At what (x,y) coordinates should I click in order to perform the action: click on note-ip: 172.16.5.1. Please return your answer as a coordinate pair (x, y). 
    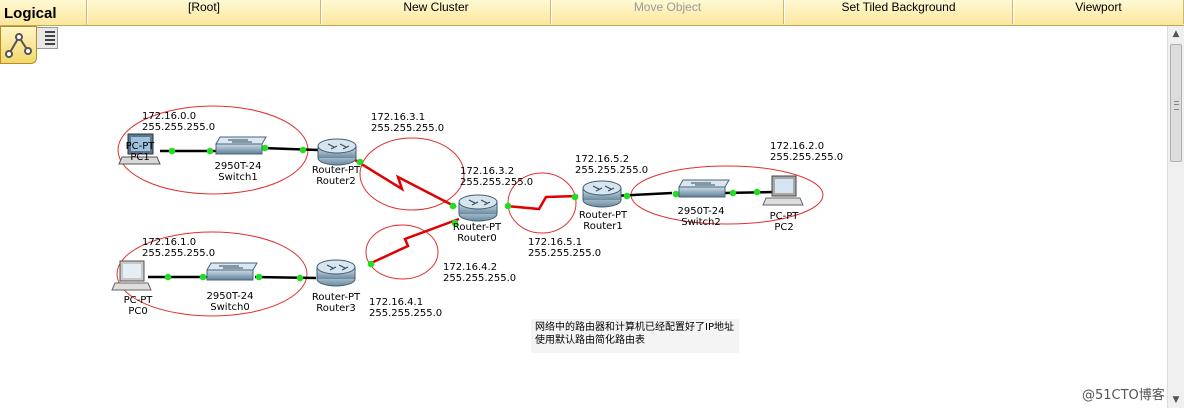
    Looking at the image, I should click on (555, 242).